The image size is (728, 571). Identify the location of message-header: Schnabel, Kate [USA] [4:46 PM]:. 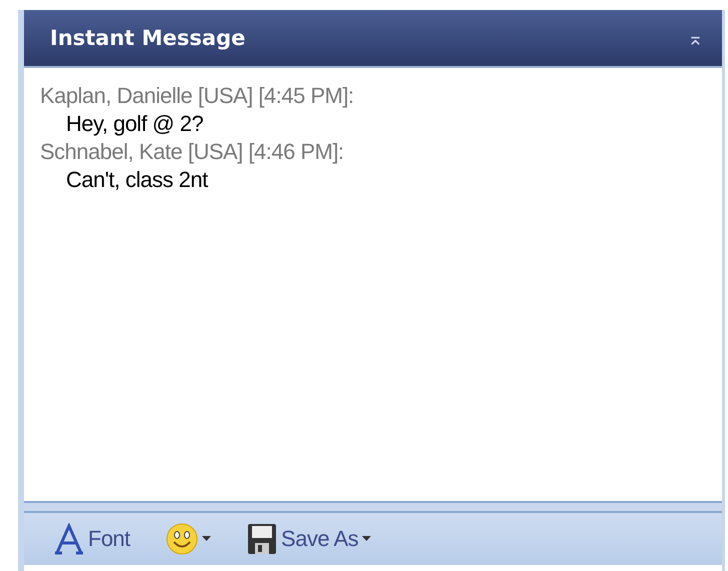
(192, 152).